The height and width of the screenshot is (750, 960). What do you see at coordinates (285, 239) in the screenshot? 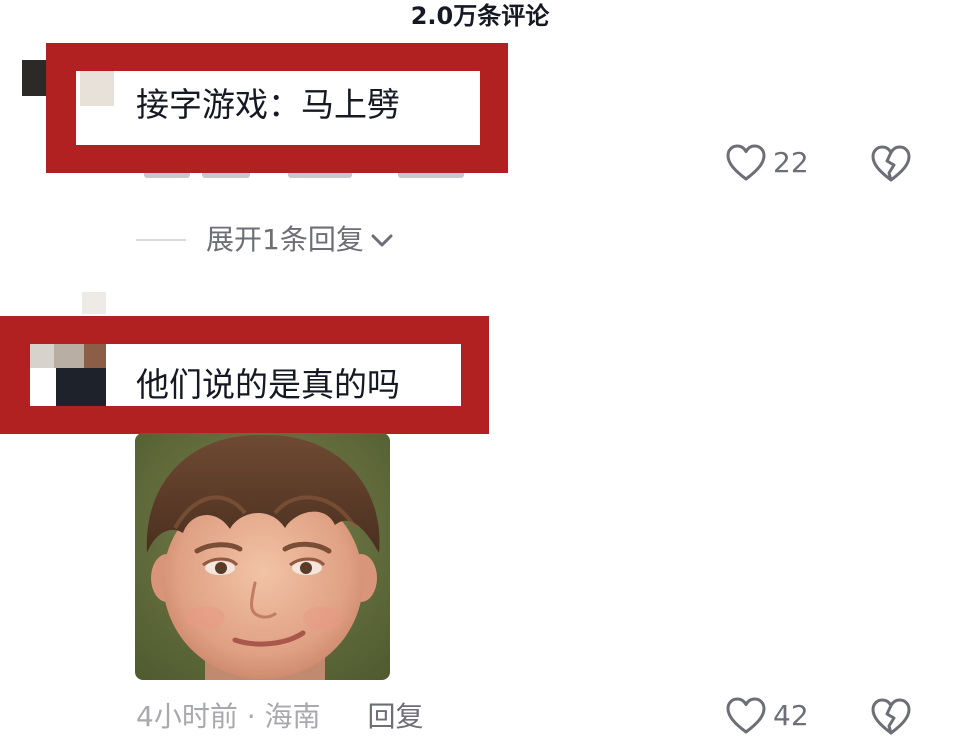
I see `expand-replies-label: 展开1条回复` at bounding box center [285, 239].